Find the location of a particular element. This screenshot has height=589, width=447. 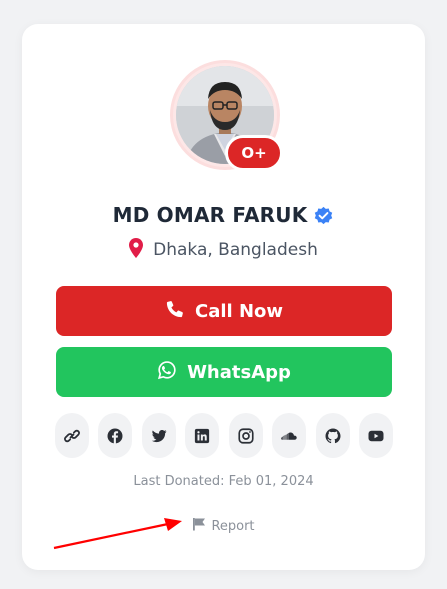

linkedin-icon is located at coordinates (202, 435).